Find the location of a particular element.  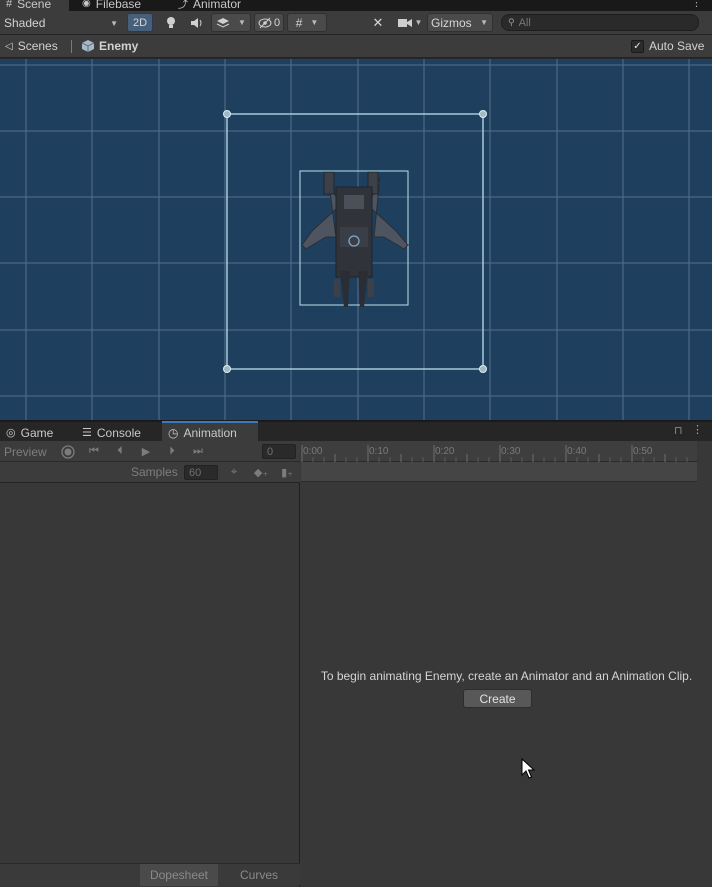

preview-label: Preview is located at coordinates (25, 451).